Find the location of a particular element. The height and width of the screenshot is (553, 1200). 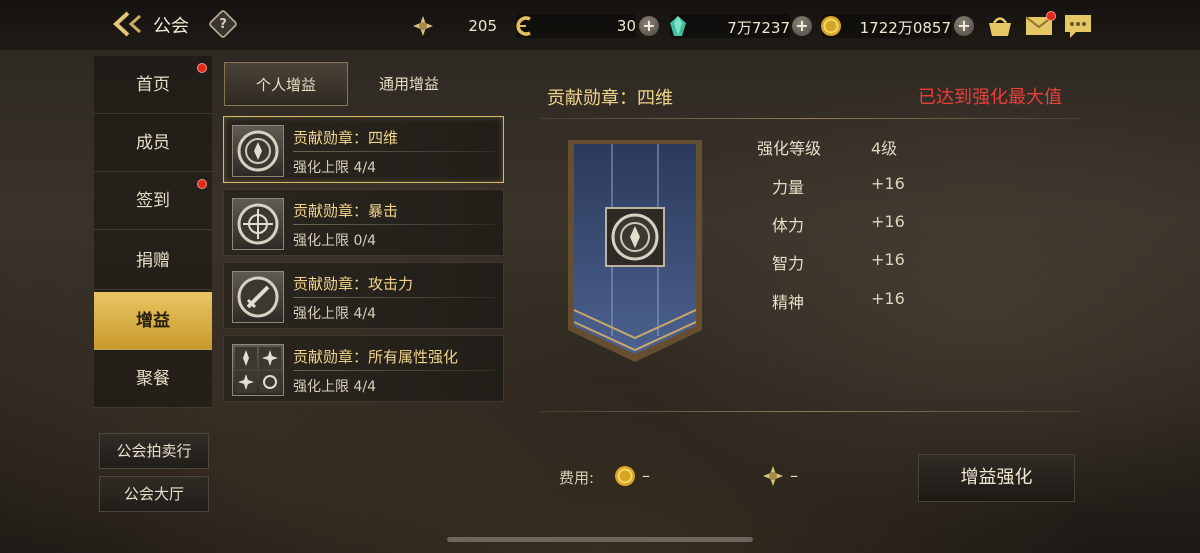

crit-medal-icon is located at coordinates (258, 224).